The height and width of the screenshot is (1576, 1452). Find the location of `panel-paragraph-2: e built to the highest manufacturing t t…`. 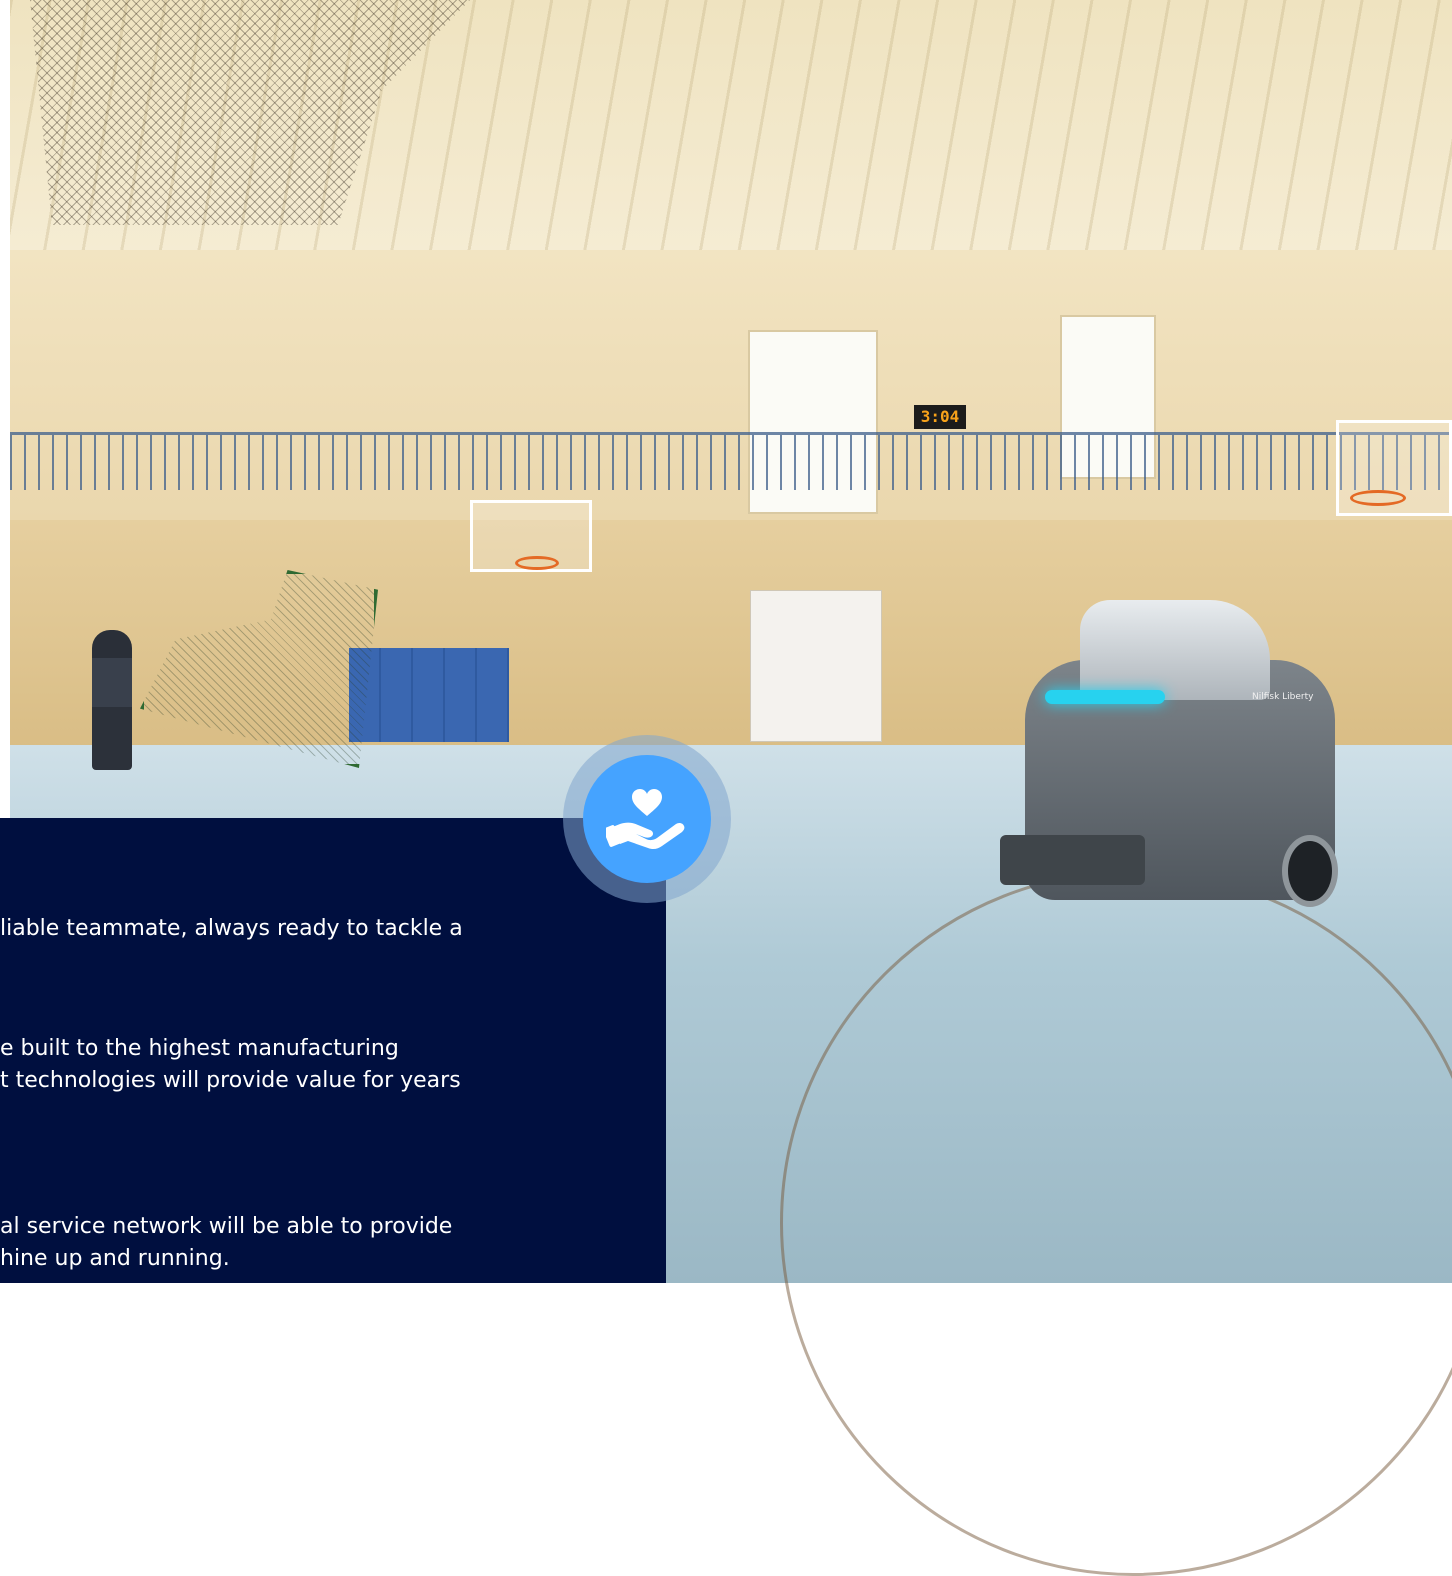

panel-paragraph-2: e built to the highest manufacturing t t… is located at coordinates (230, 1065).